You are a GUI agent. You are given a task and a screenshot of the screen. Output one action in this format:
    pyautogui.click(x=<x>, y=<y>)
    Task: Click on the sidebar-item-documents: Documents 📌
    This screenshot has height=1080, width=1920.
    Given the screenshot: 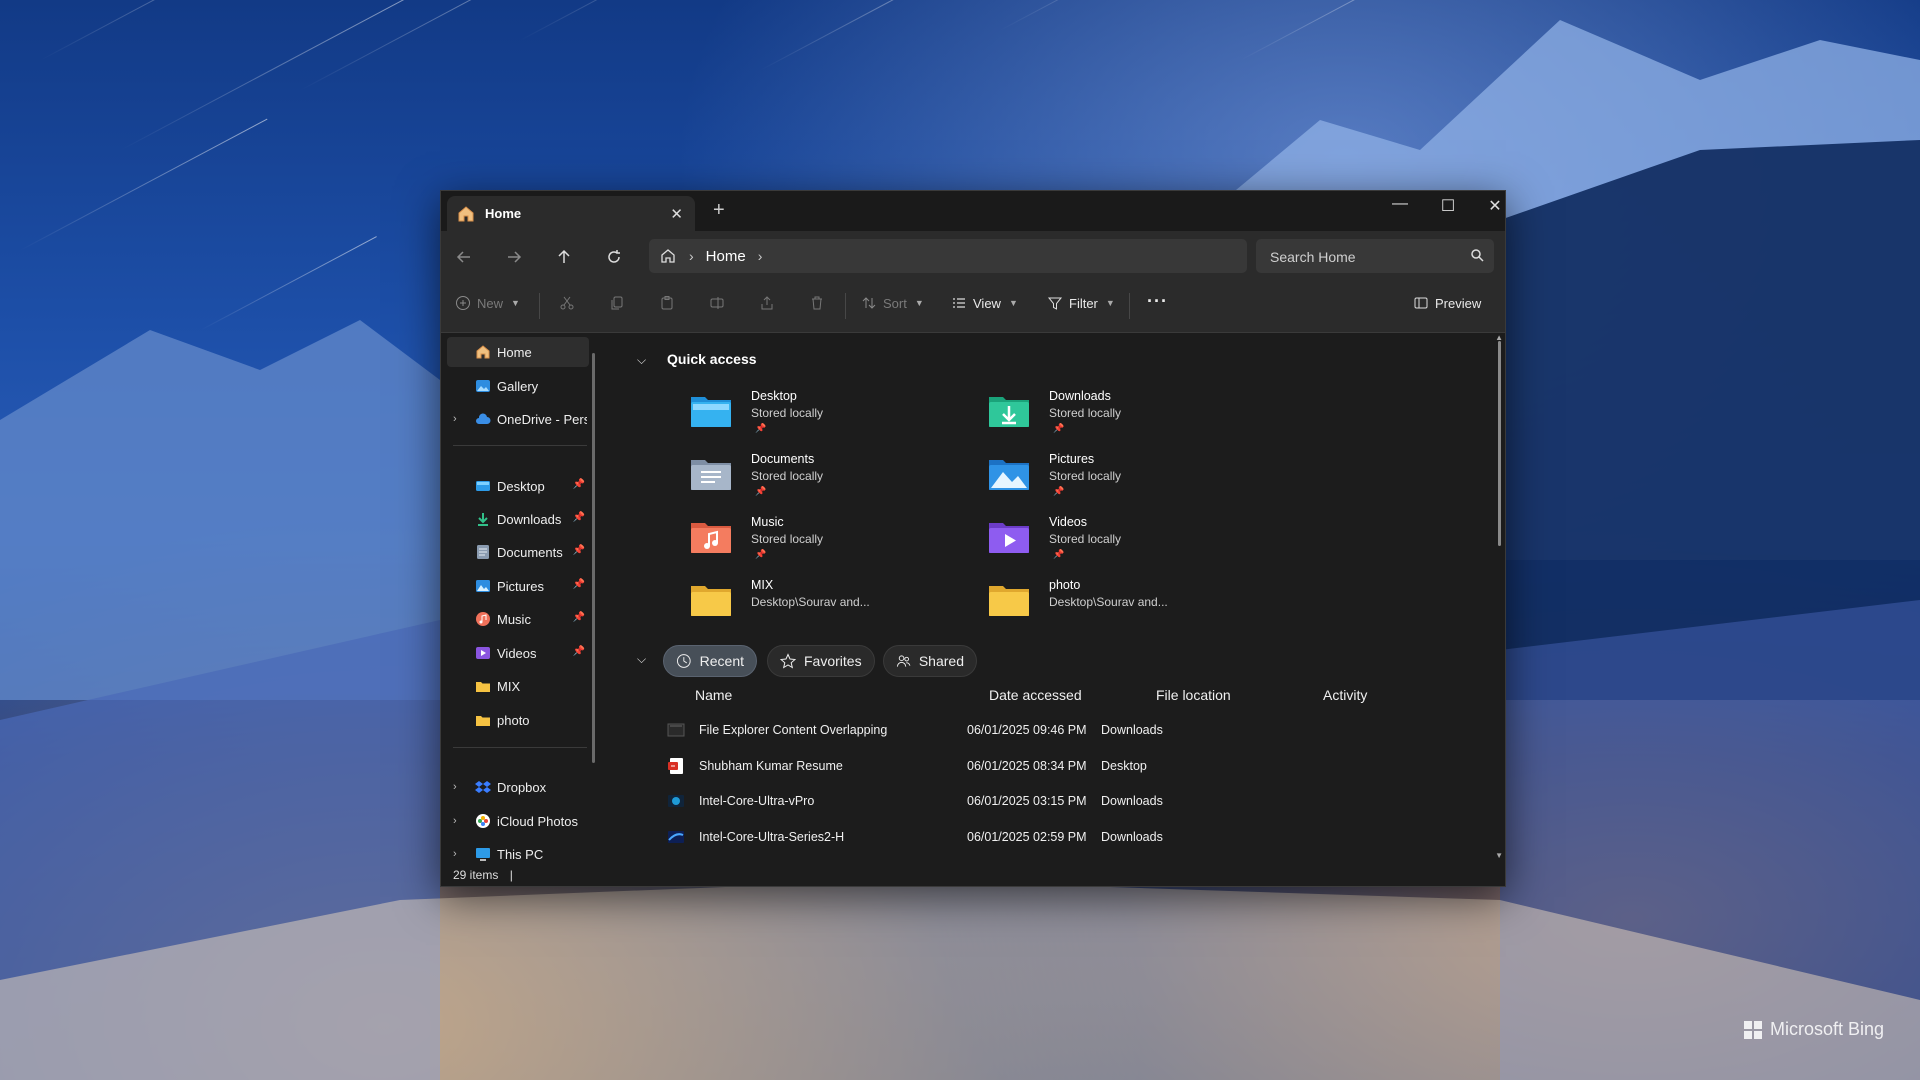 What is the action you would take?
    pyautogui.click(x=518, y=552)
    